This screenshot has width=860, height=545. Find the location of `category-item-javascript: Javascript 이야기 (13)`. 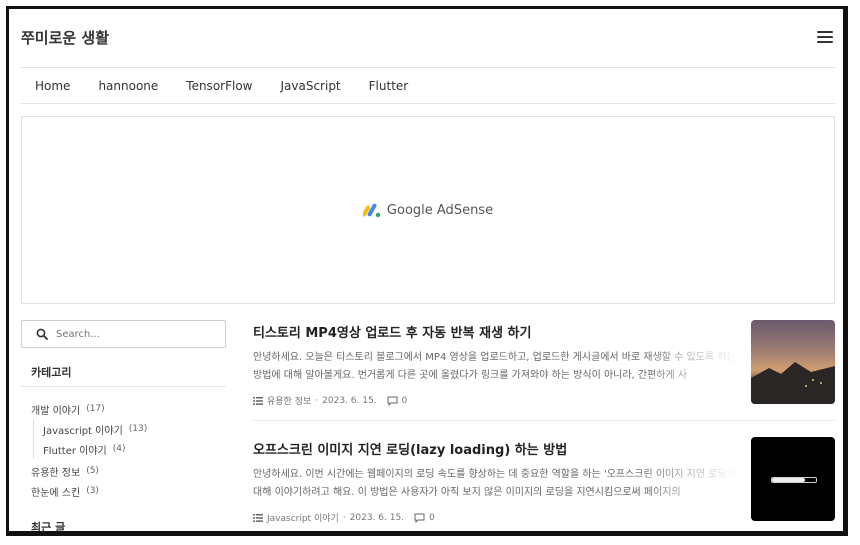

category-item-javascript: Javascript 이야기 (13) is located at coordinates (134, 429).